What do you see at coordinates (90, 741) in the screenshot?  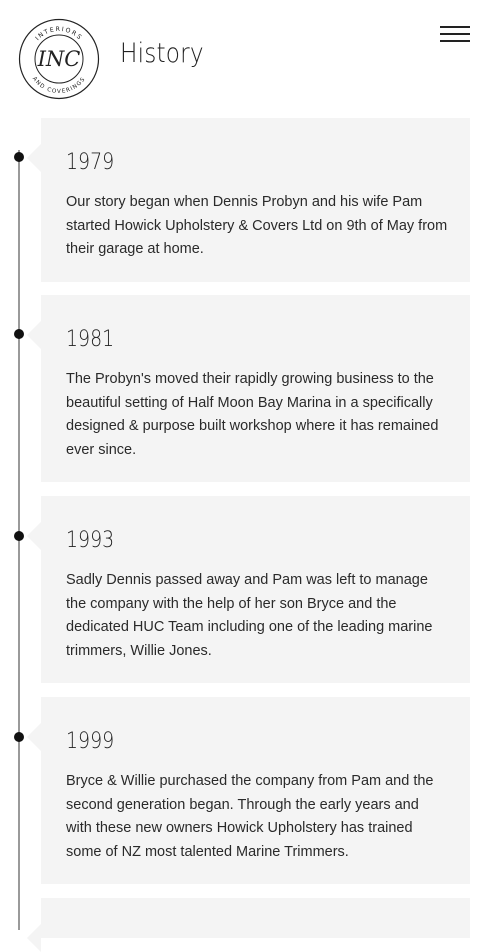 I see `entry-year: 1999` at bounding box center [90, 741].